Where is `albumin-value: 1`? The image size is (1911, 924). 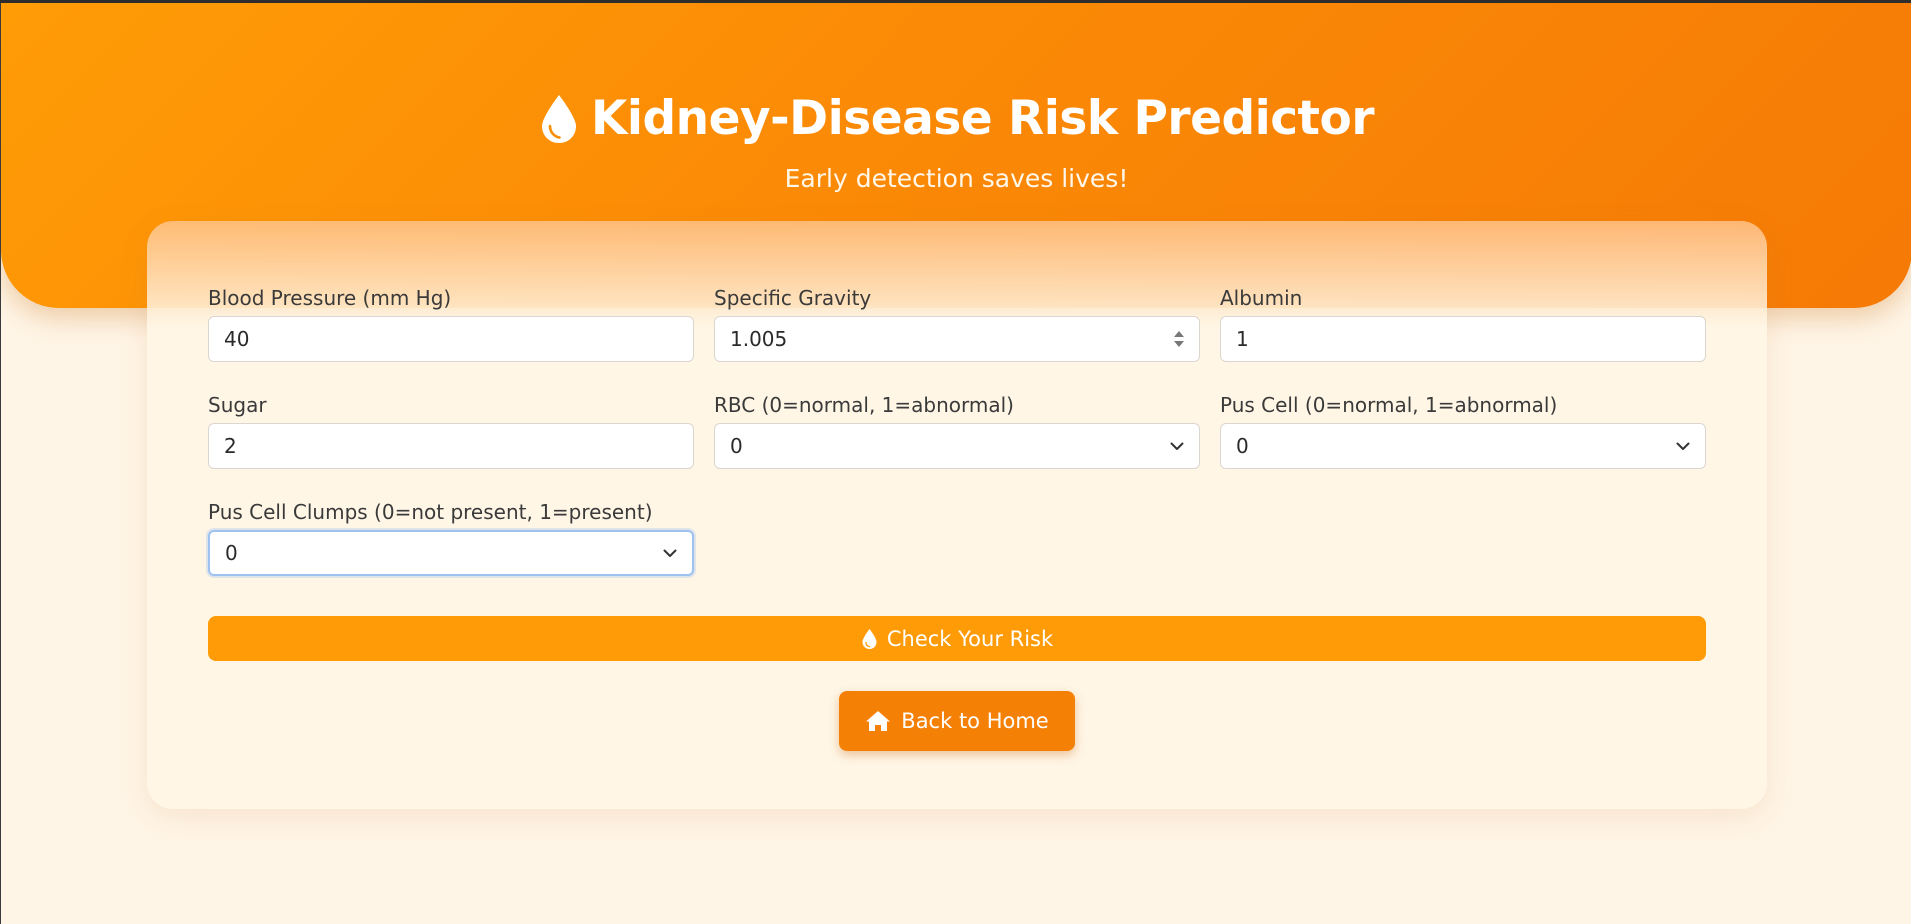 albumin-value: 1 is located at coordinates (1242, 339).